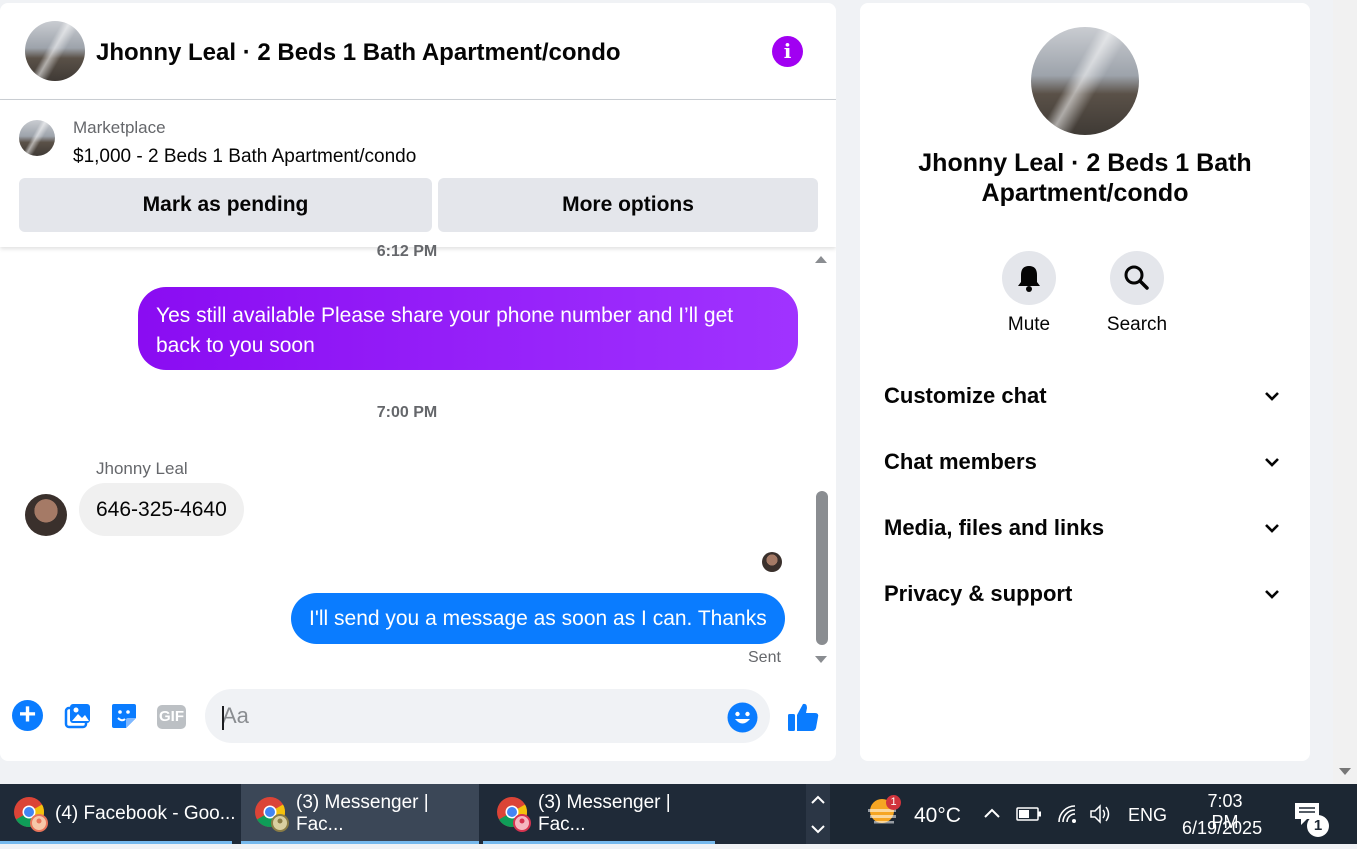 The width and height of the screenshot is (1357, 849). What do you see at coordinates (407, 412) in the screenshot?
I see `timestamp: 7:00 PM` at bounding box center [407, 412].